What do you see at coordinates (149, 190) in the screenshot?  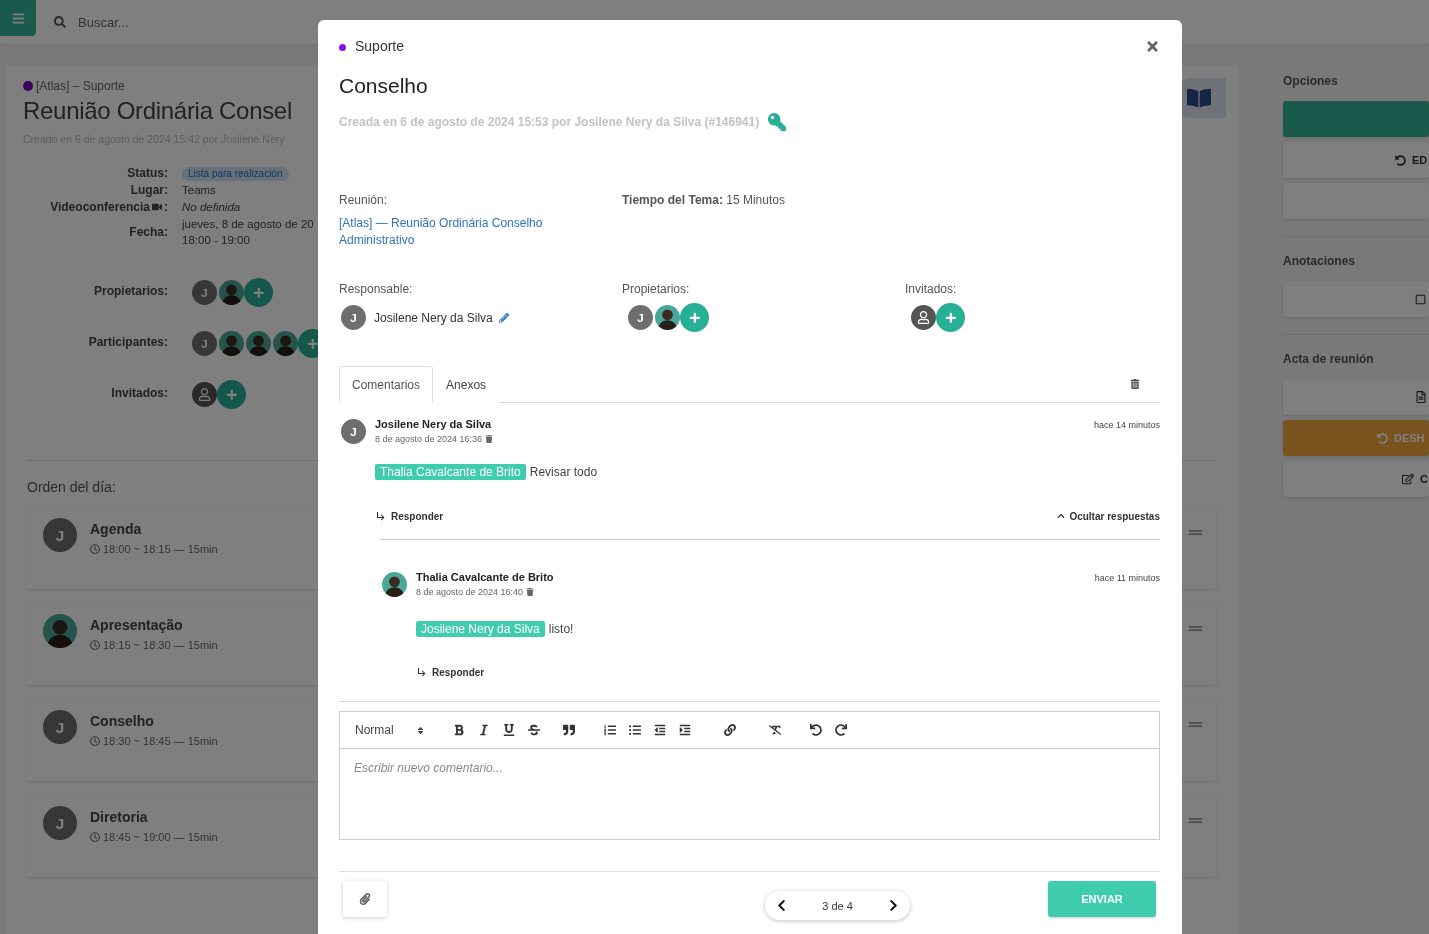 I see `detail-label: Lugar:` at bounding box center [149, 190].